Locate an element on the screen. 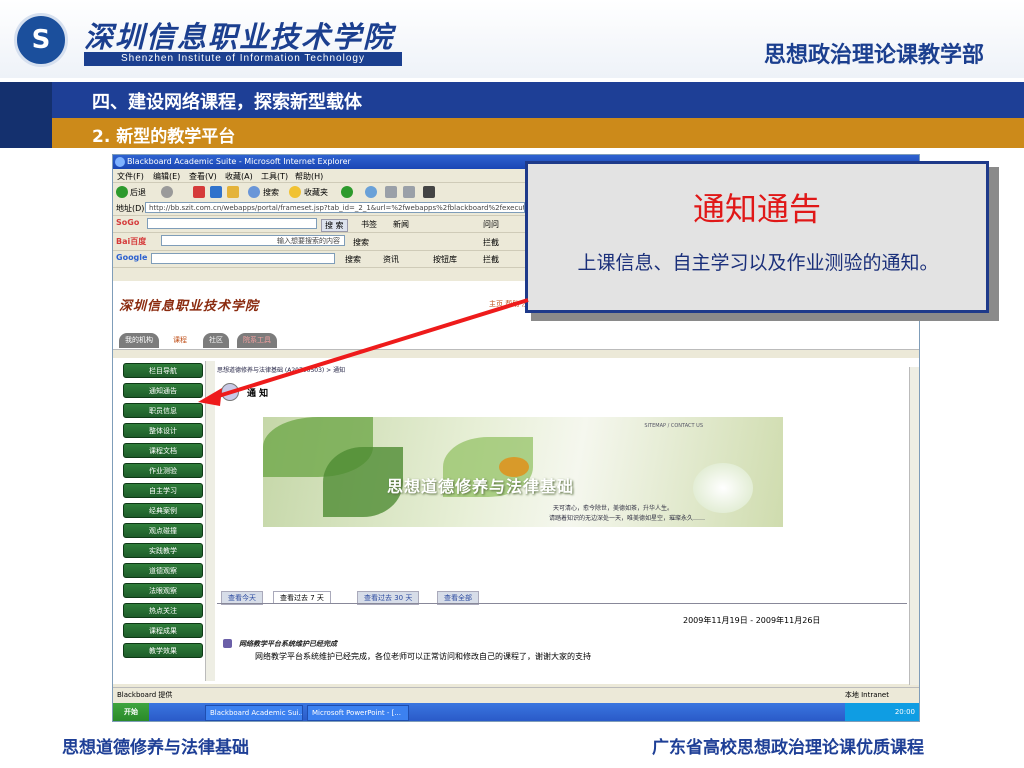 The height and width of the screenshot is (768, 1024). nav-item: 整体设计 is located at coordinates (163, 430).